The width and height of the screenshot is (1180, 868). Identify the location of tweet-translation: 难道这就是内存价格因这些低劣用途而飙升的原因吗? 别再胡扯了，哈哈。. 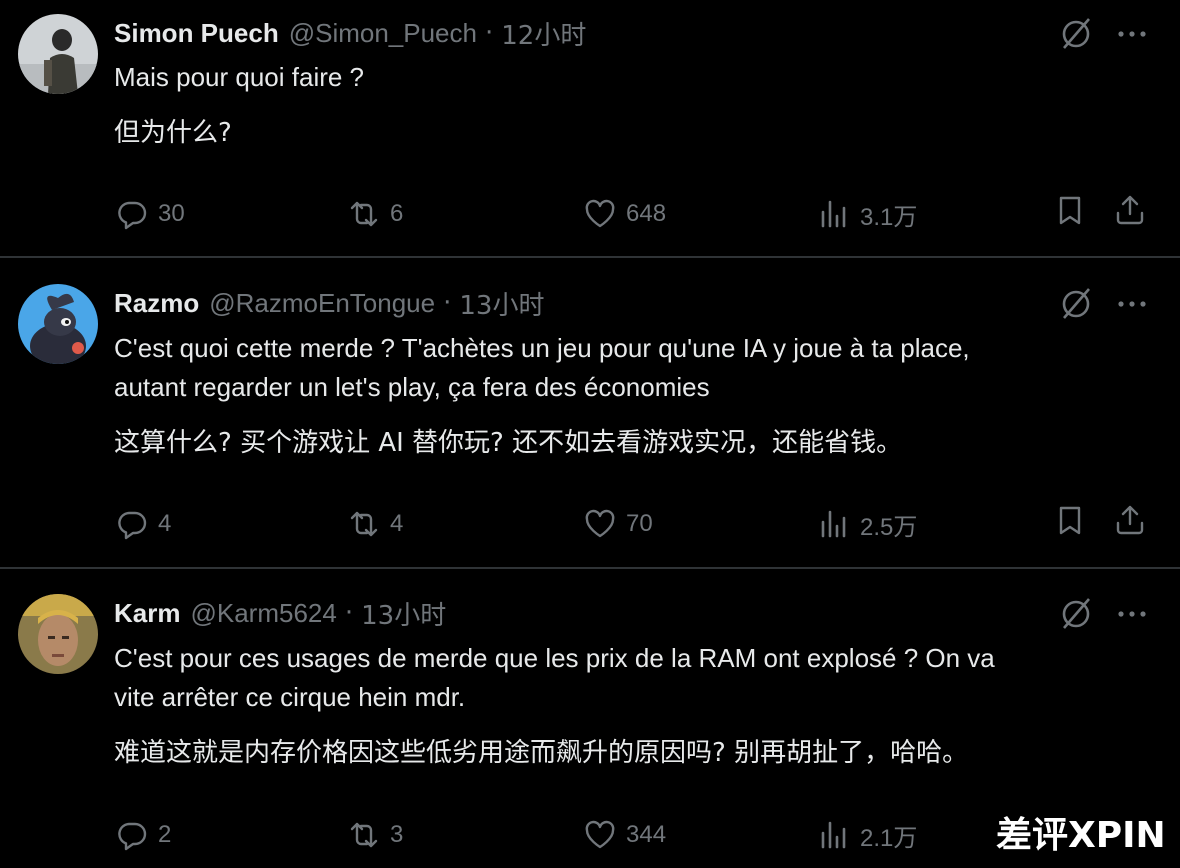
(541, 753).